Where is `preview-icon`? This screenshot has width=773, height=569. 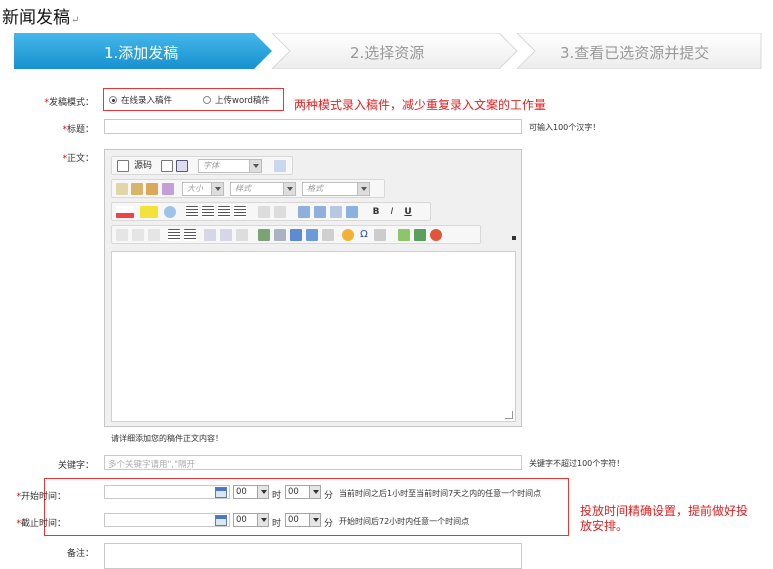 preview-icon is located at coordinates (182, 166).